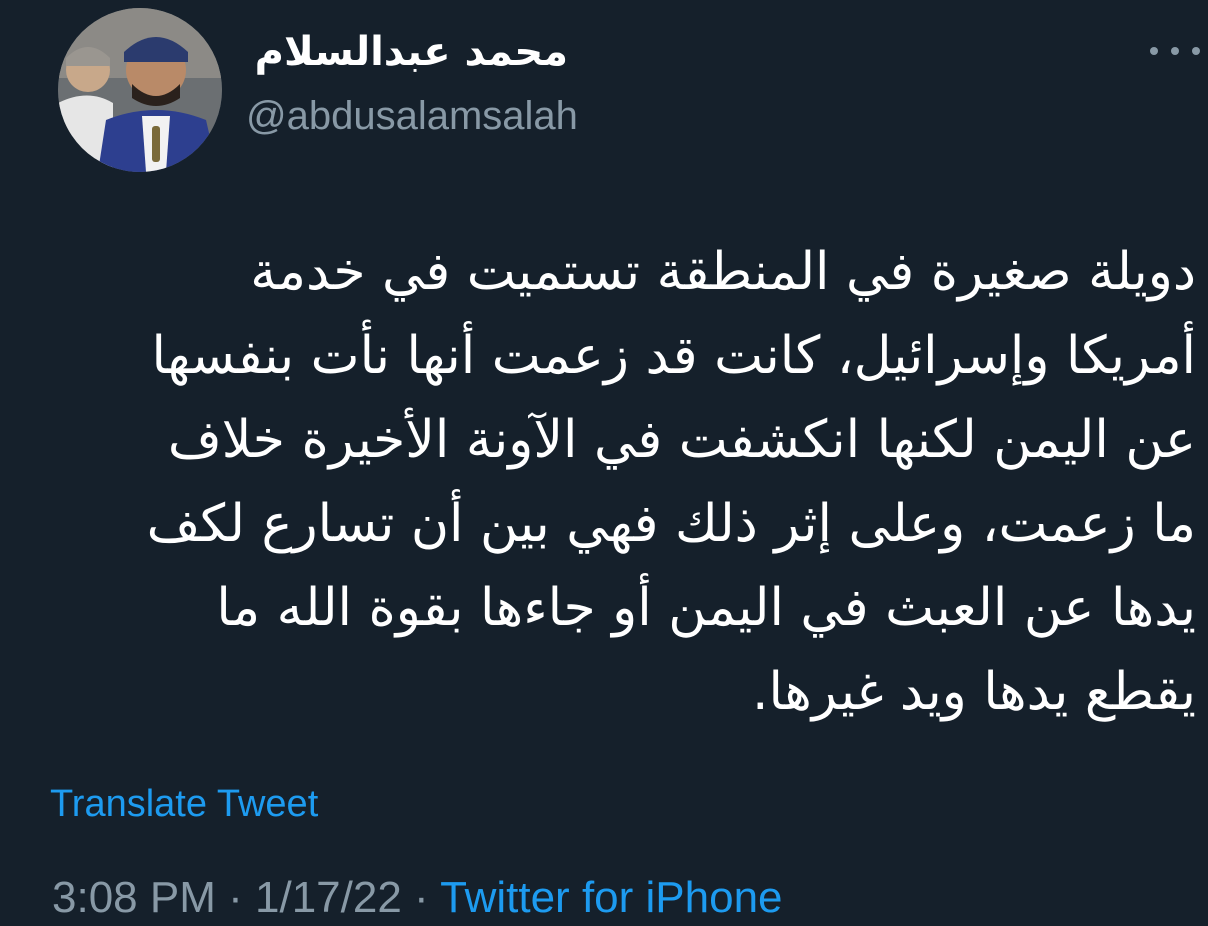  I want to click on tweet-text-line: يقطع يدها ويد غيرها., so click(974, 692).